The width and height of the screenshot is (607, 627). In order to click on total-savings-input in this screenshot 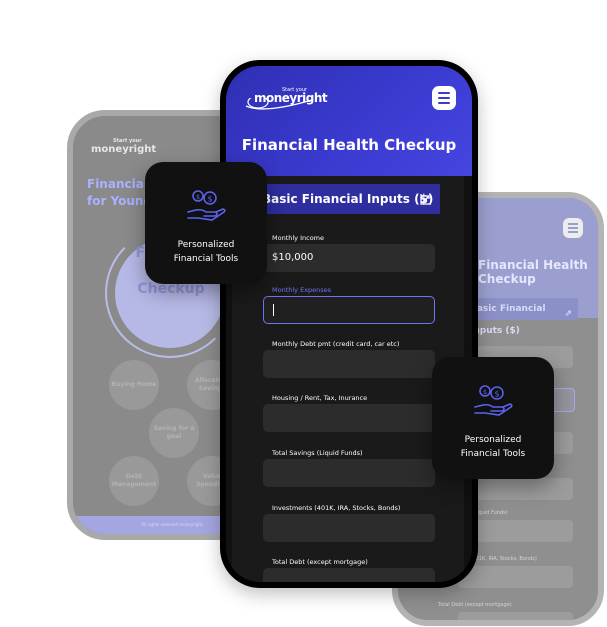, I will do `click(349, 473)`.